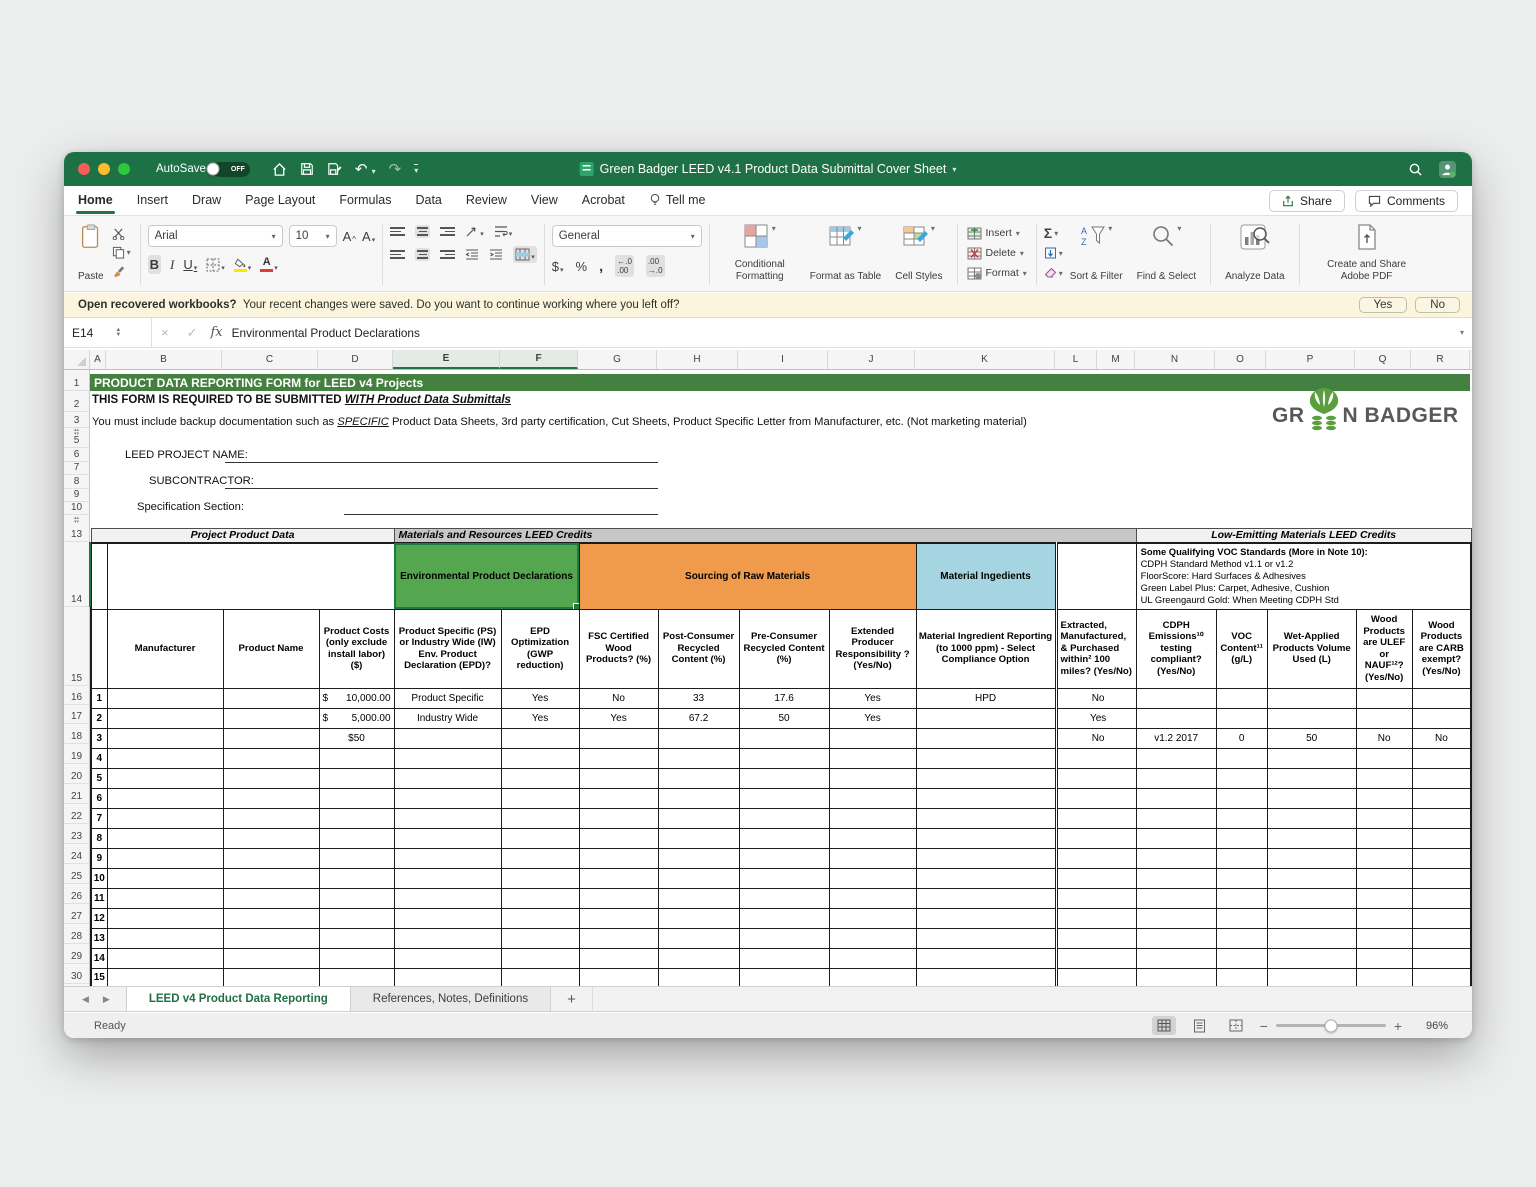 The width and height of the screenshot is (1536, 1187). Describe the element at coordinates (441, 482) in the screenshot. I see `subcontractor-field` at that location.